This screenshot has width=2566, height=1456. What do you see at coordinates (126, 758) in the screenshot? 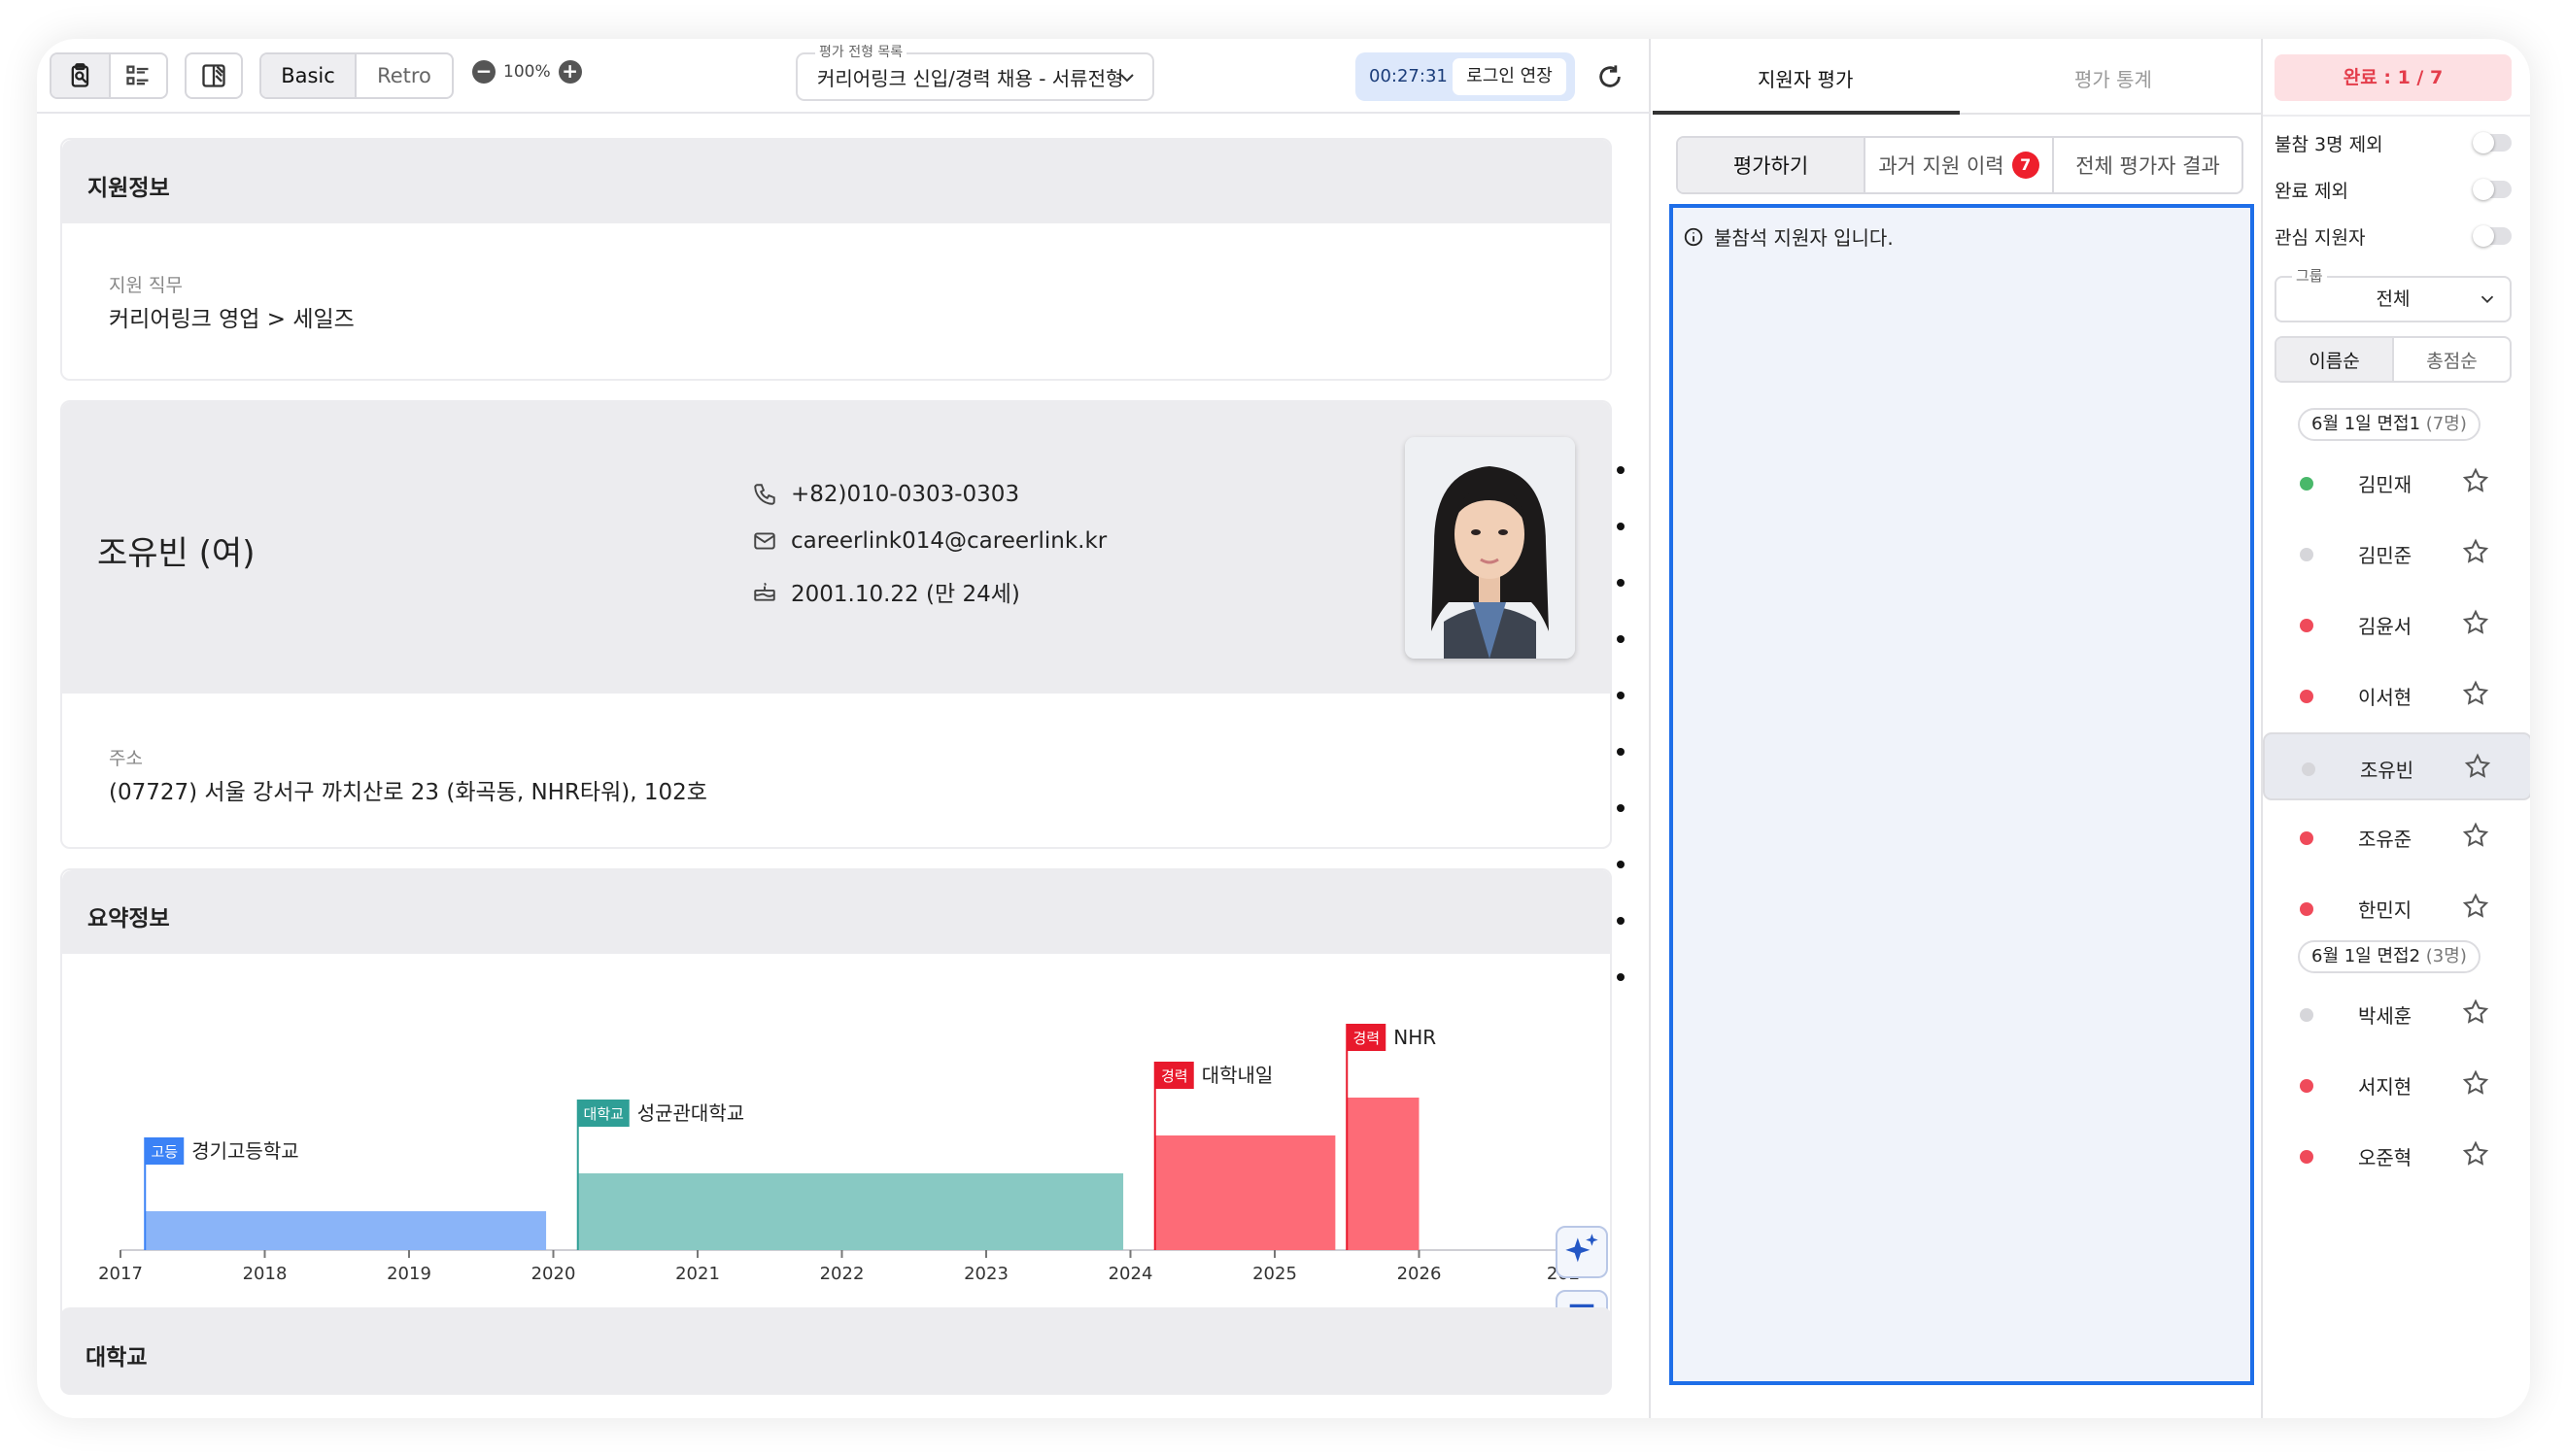
I see `address-label: 주소` at bounding box center [126, 758].